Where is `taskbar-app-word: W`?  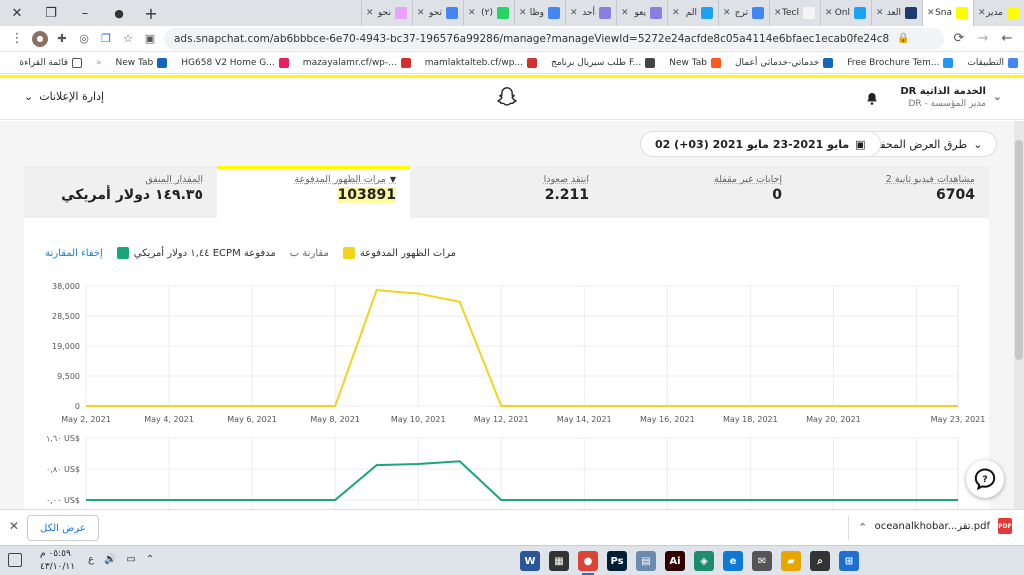
taskbar-app-word: W is located at coordinates (530, 561).